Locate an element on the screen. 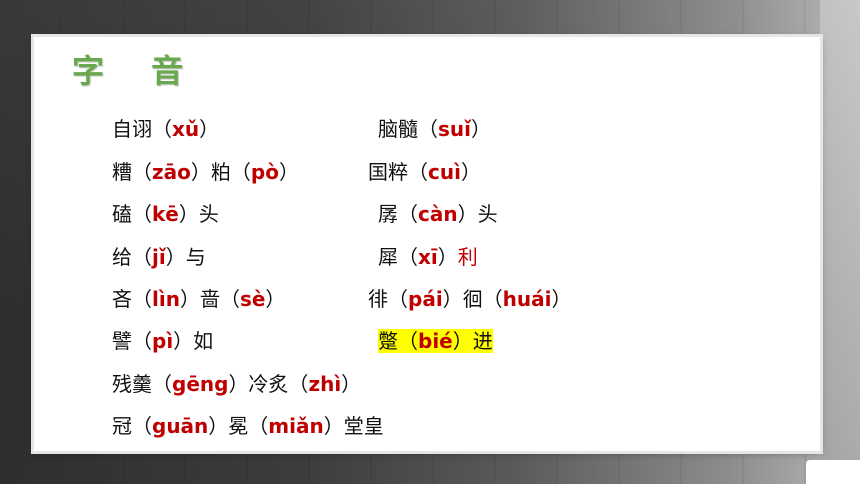 Image resolution: width=860 pixels, height=484 pixels. word-text: 残羹（ is located at coordinates (142, 384).